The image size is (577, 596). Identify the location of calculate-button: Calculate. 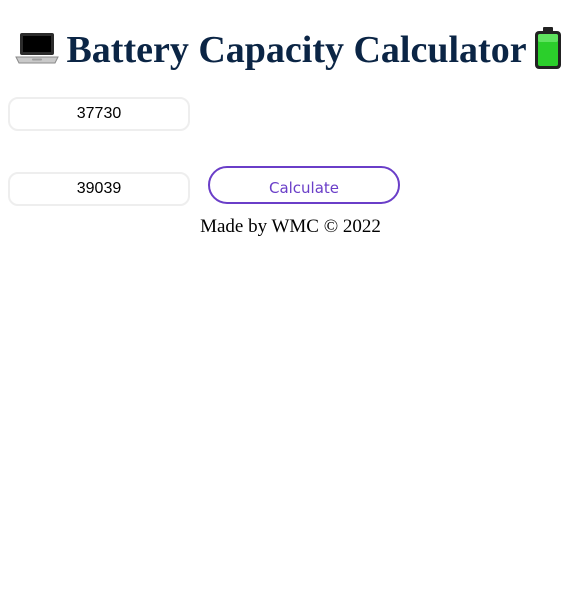
(304, 185).